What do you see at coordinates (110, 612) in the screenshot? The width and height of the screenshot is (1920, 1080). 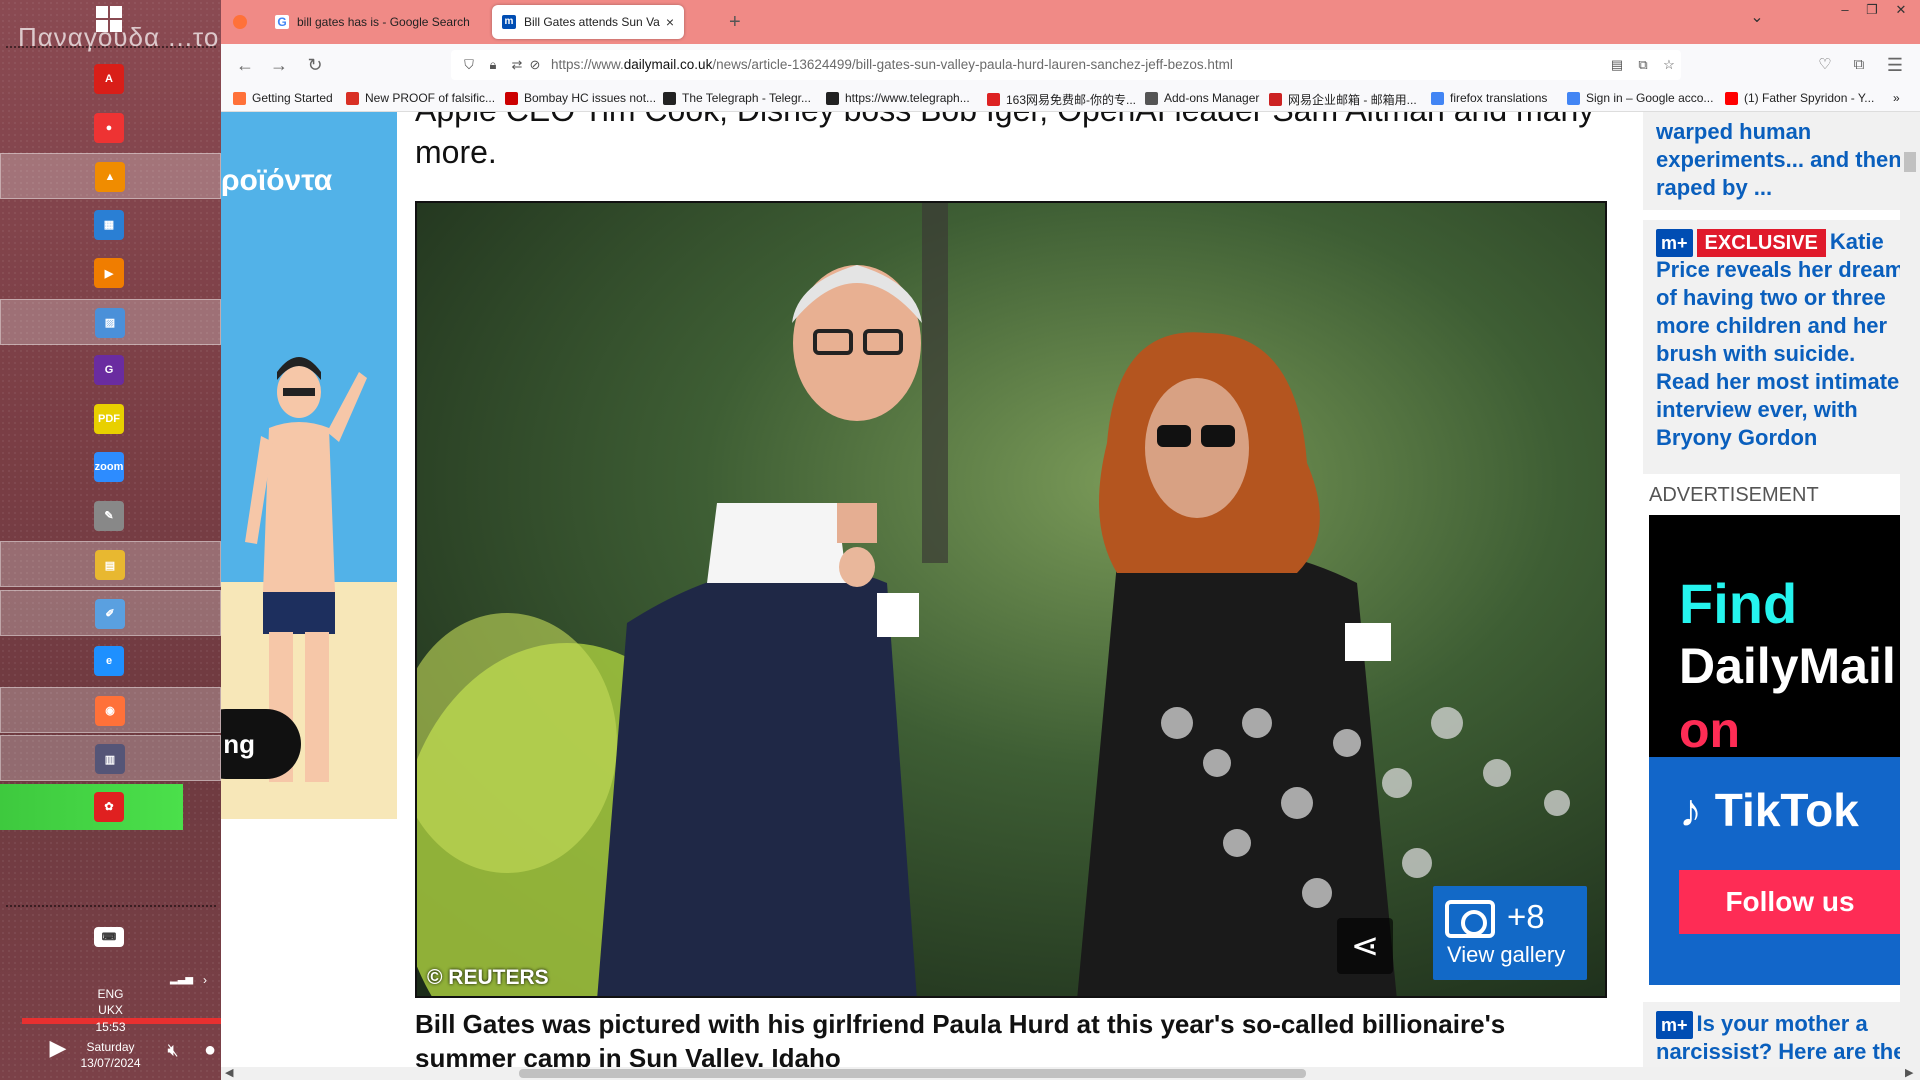 I see `taskbar-item: ✐` at bounding box center [110, 612].